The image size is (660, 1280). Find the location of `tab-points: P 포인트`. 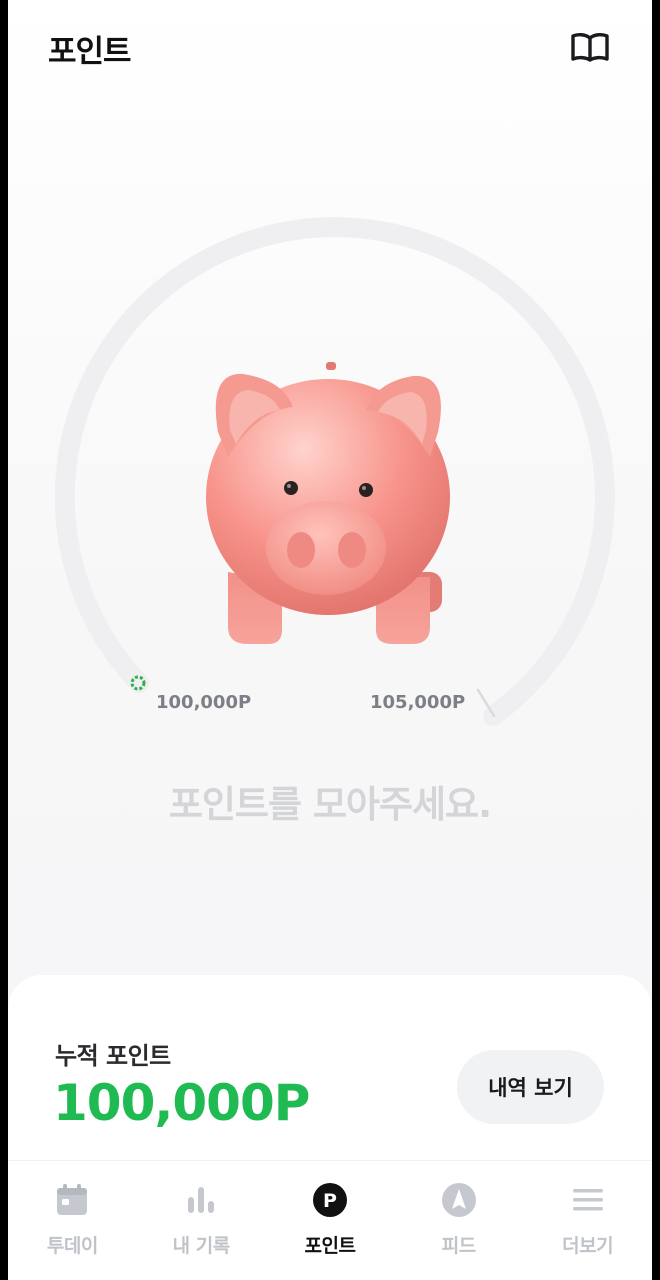

tab-points: P 포인트 is located at coordinates (330, 1220).